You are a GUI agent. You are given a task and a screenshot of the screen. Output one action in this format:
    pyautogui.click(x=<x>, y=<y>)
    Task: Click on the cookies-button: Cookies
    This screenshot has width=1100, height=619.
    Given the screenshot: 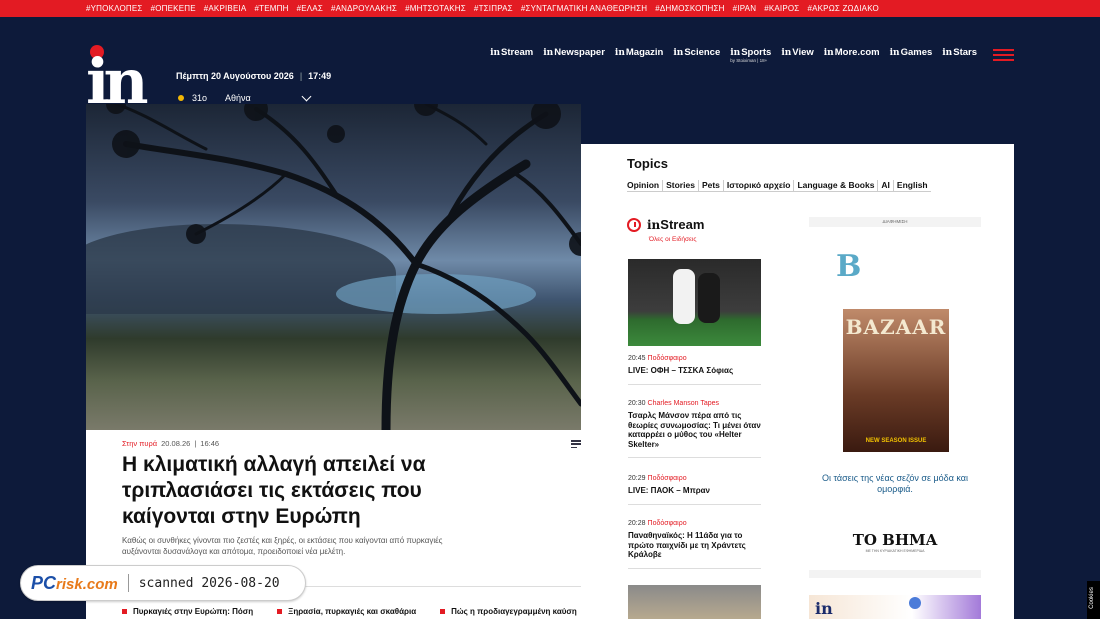 What is the action you would take?
    pyautogui.click(x=1093, y=600)
    